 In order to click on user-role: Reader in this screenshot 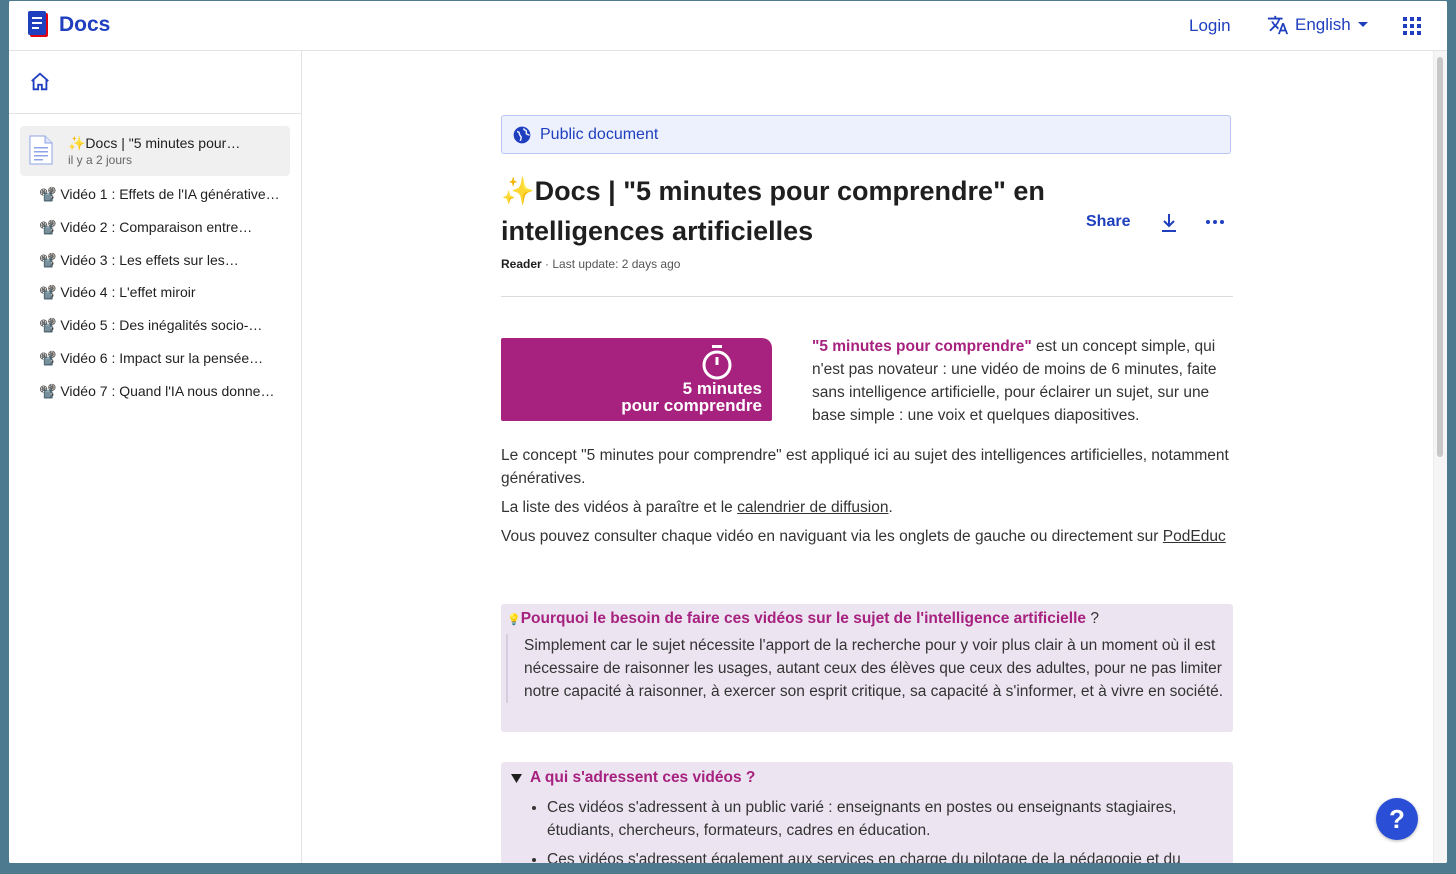, I will do `click(521, 264)`.